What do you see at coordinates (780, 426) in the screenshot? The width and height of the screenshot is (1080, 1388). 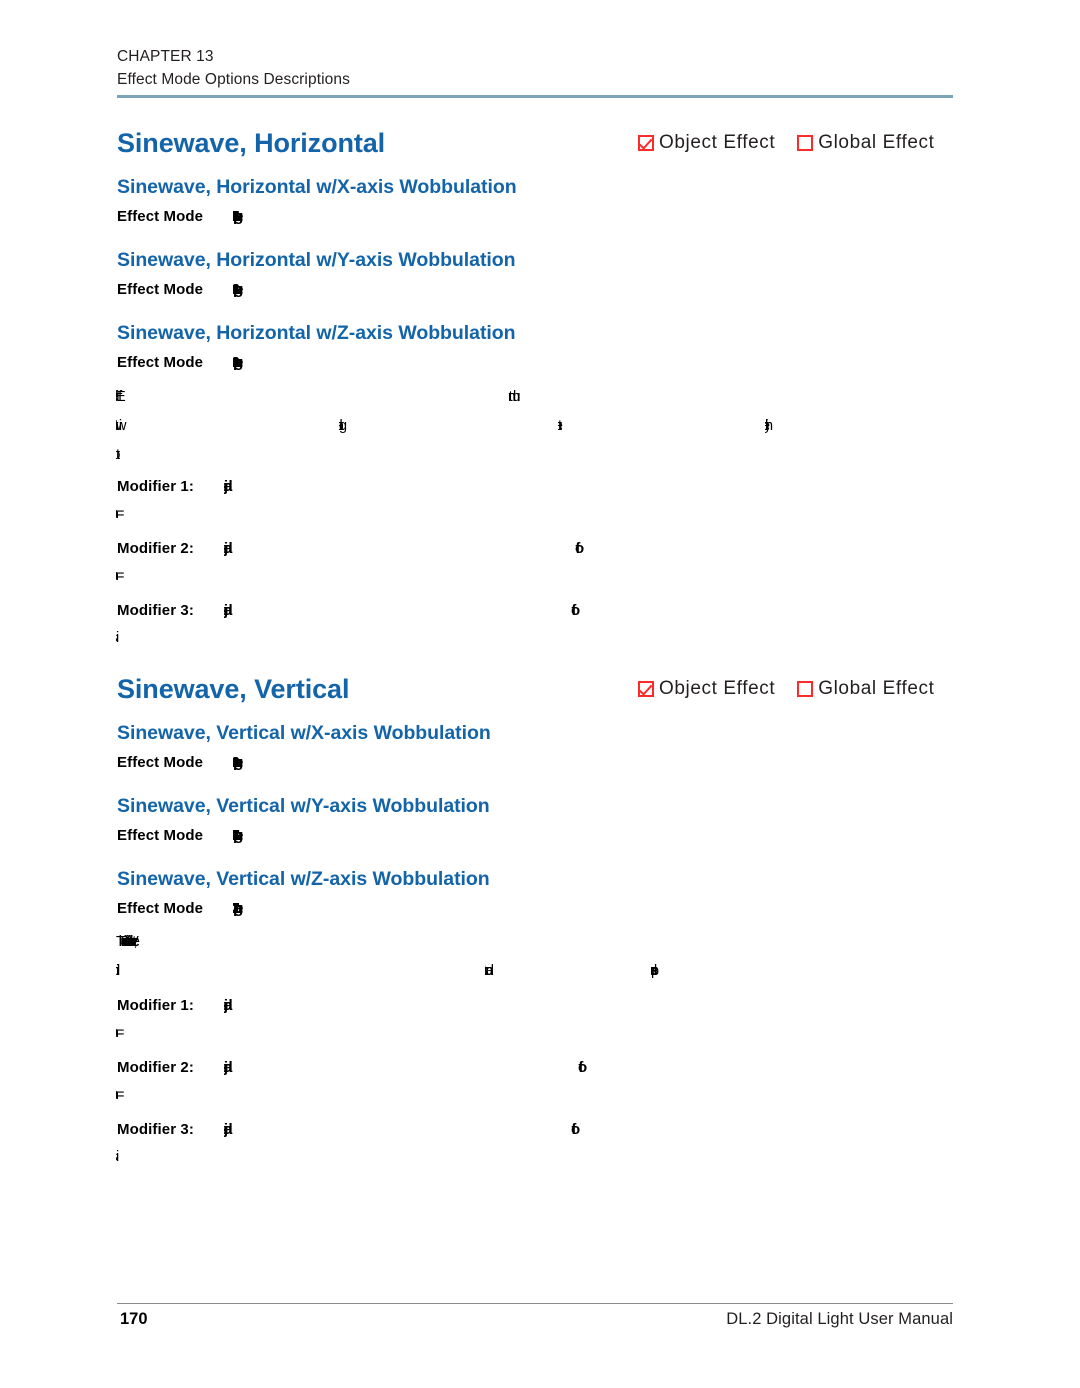 I see `body-line-2-col-4: higher` at bounding box center [780, 426].